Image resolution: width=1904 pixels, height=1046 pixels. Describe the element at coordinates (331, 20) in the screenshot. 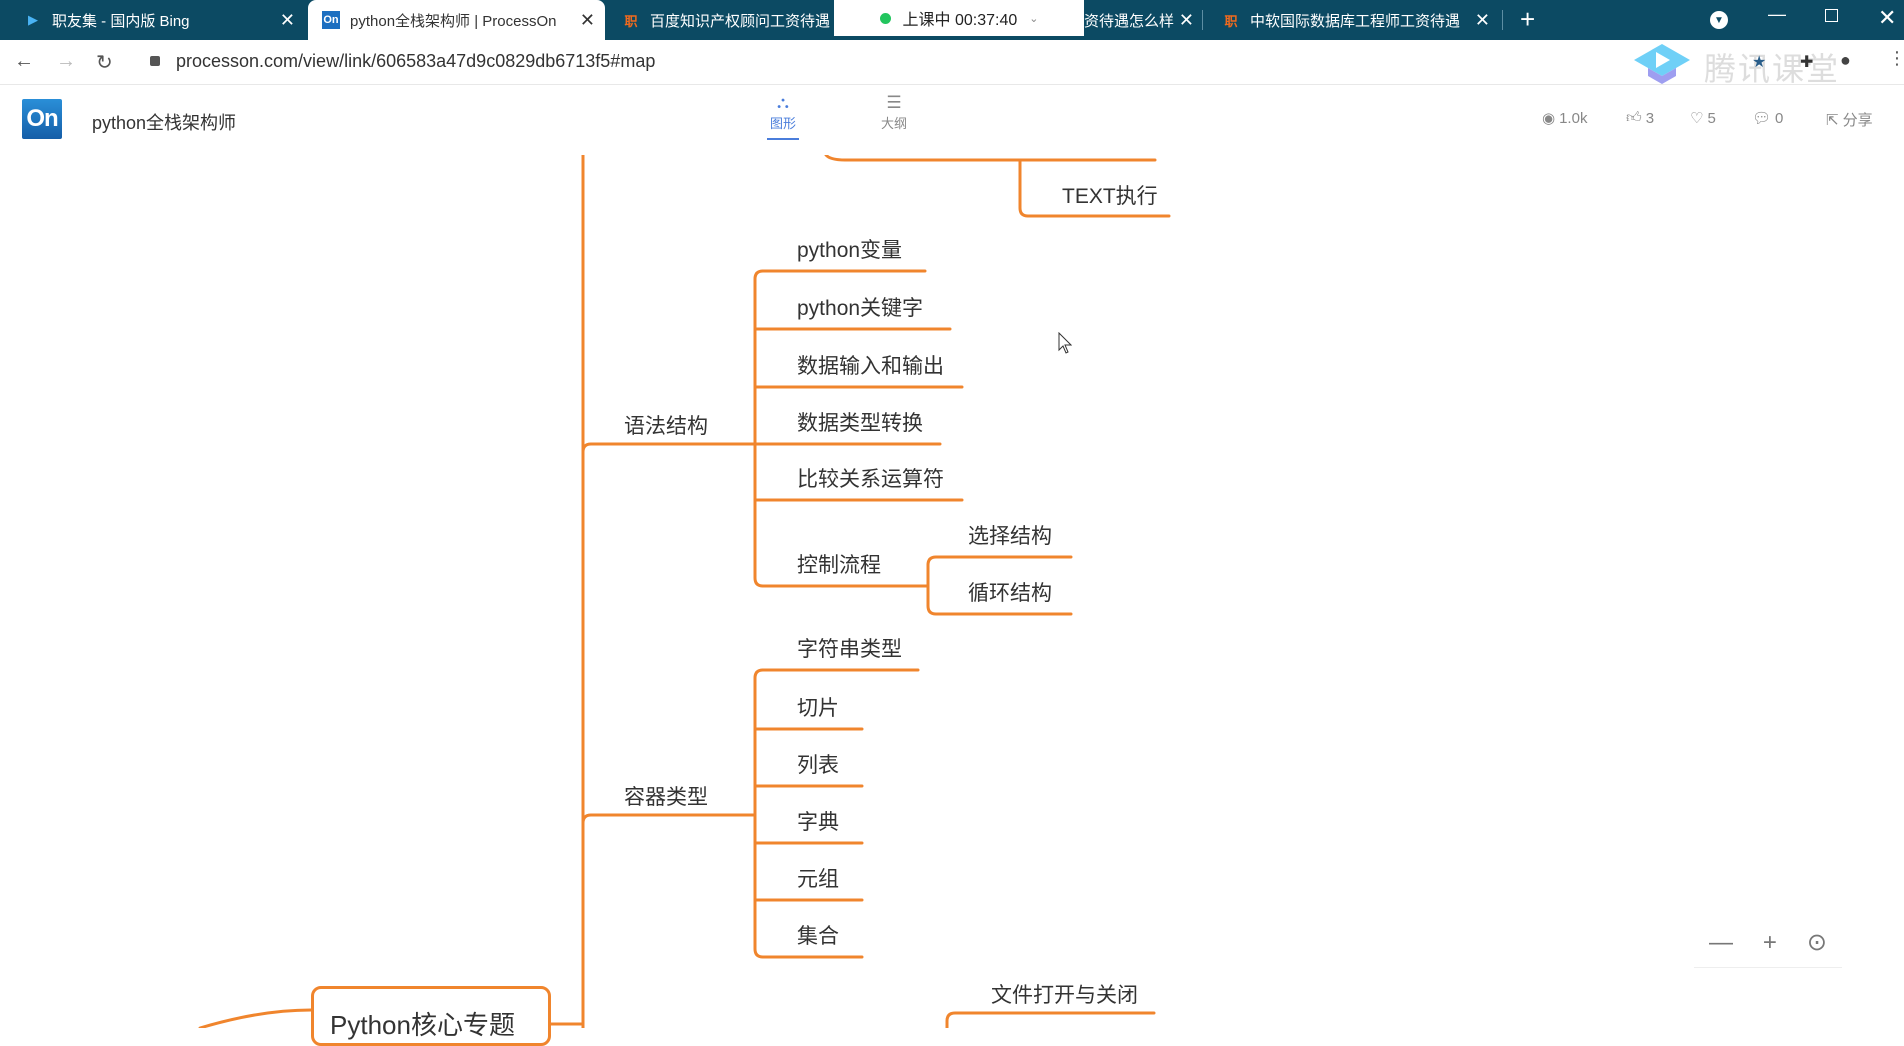

I see `processon-icon: On` at that location.